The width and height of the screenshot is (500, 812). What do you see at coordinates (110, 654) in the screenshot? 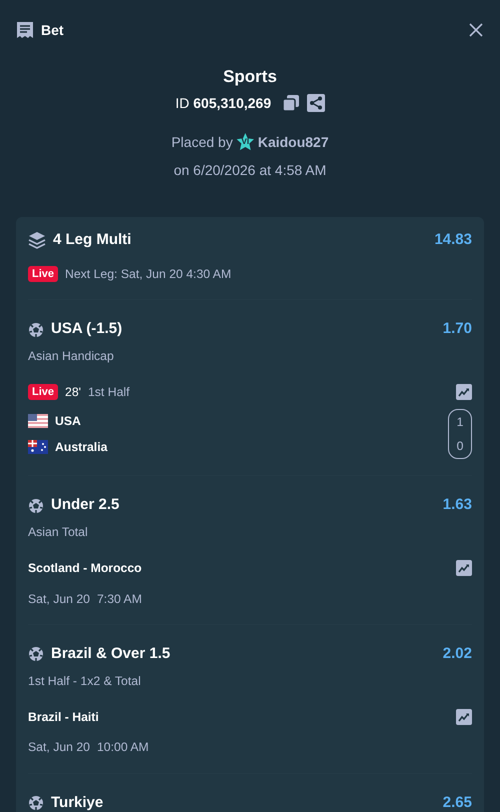
I see `selection-title: Brazil & Over 1.5` at bounding box center [110, 654].